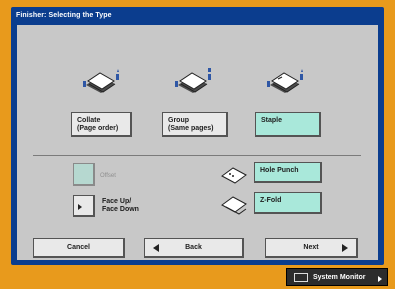 This screenshot has width=395, height=289. Describe the element at coordinates (108, 176) in the screenshot. I see `offset-label: Offset` at that location.